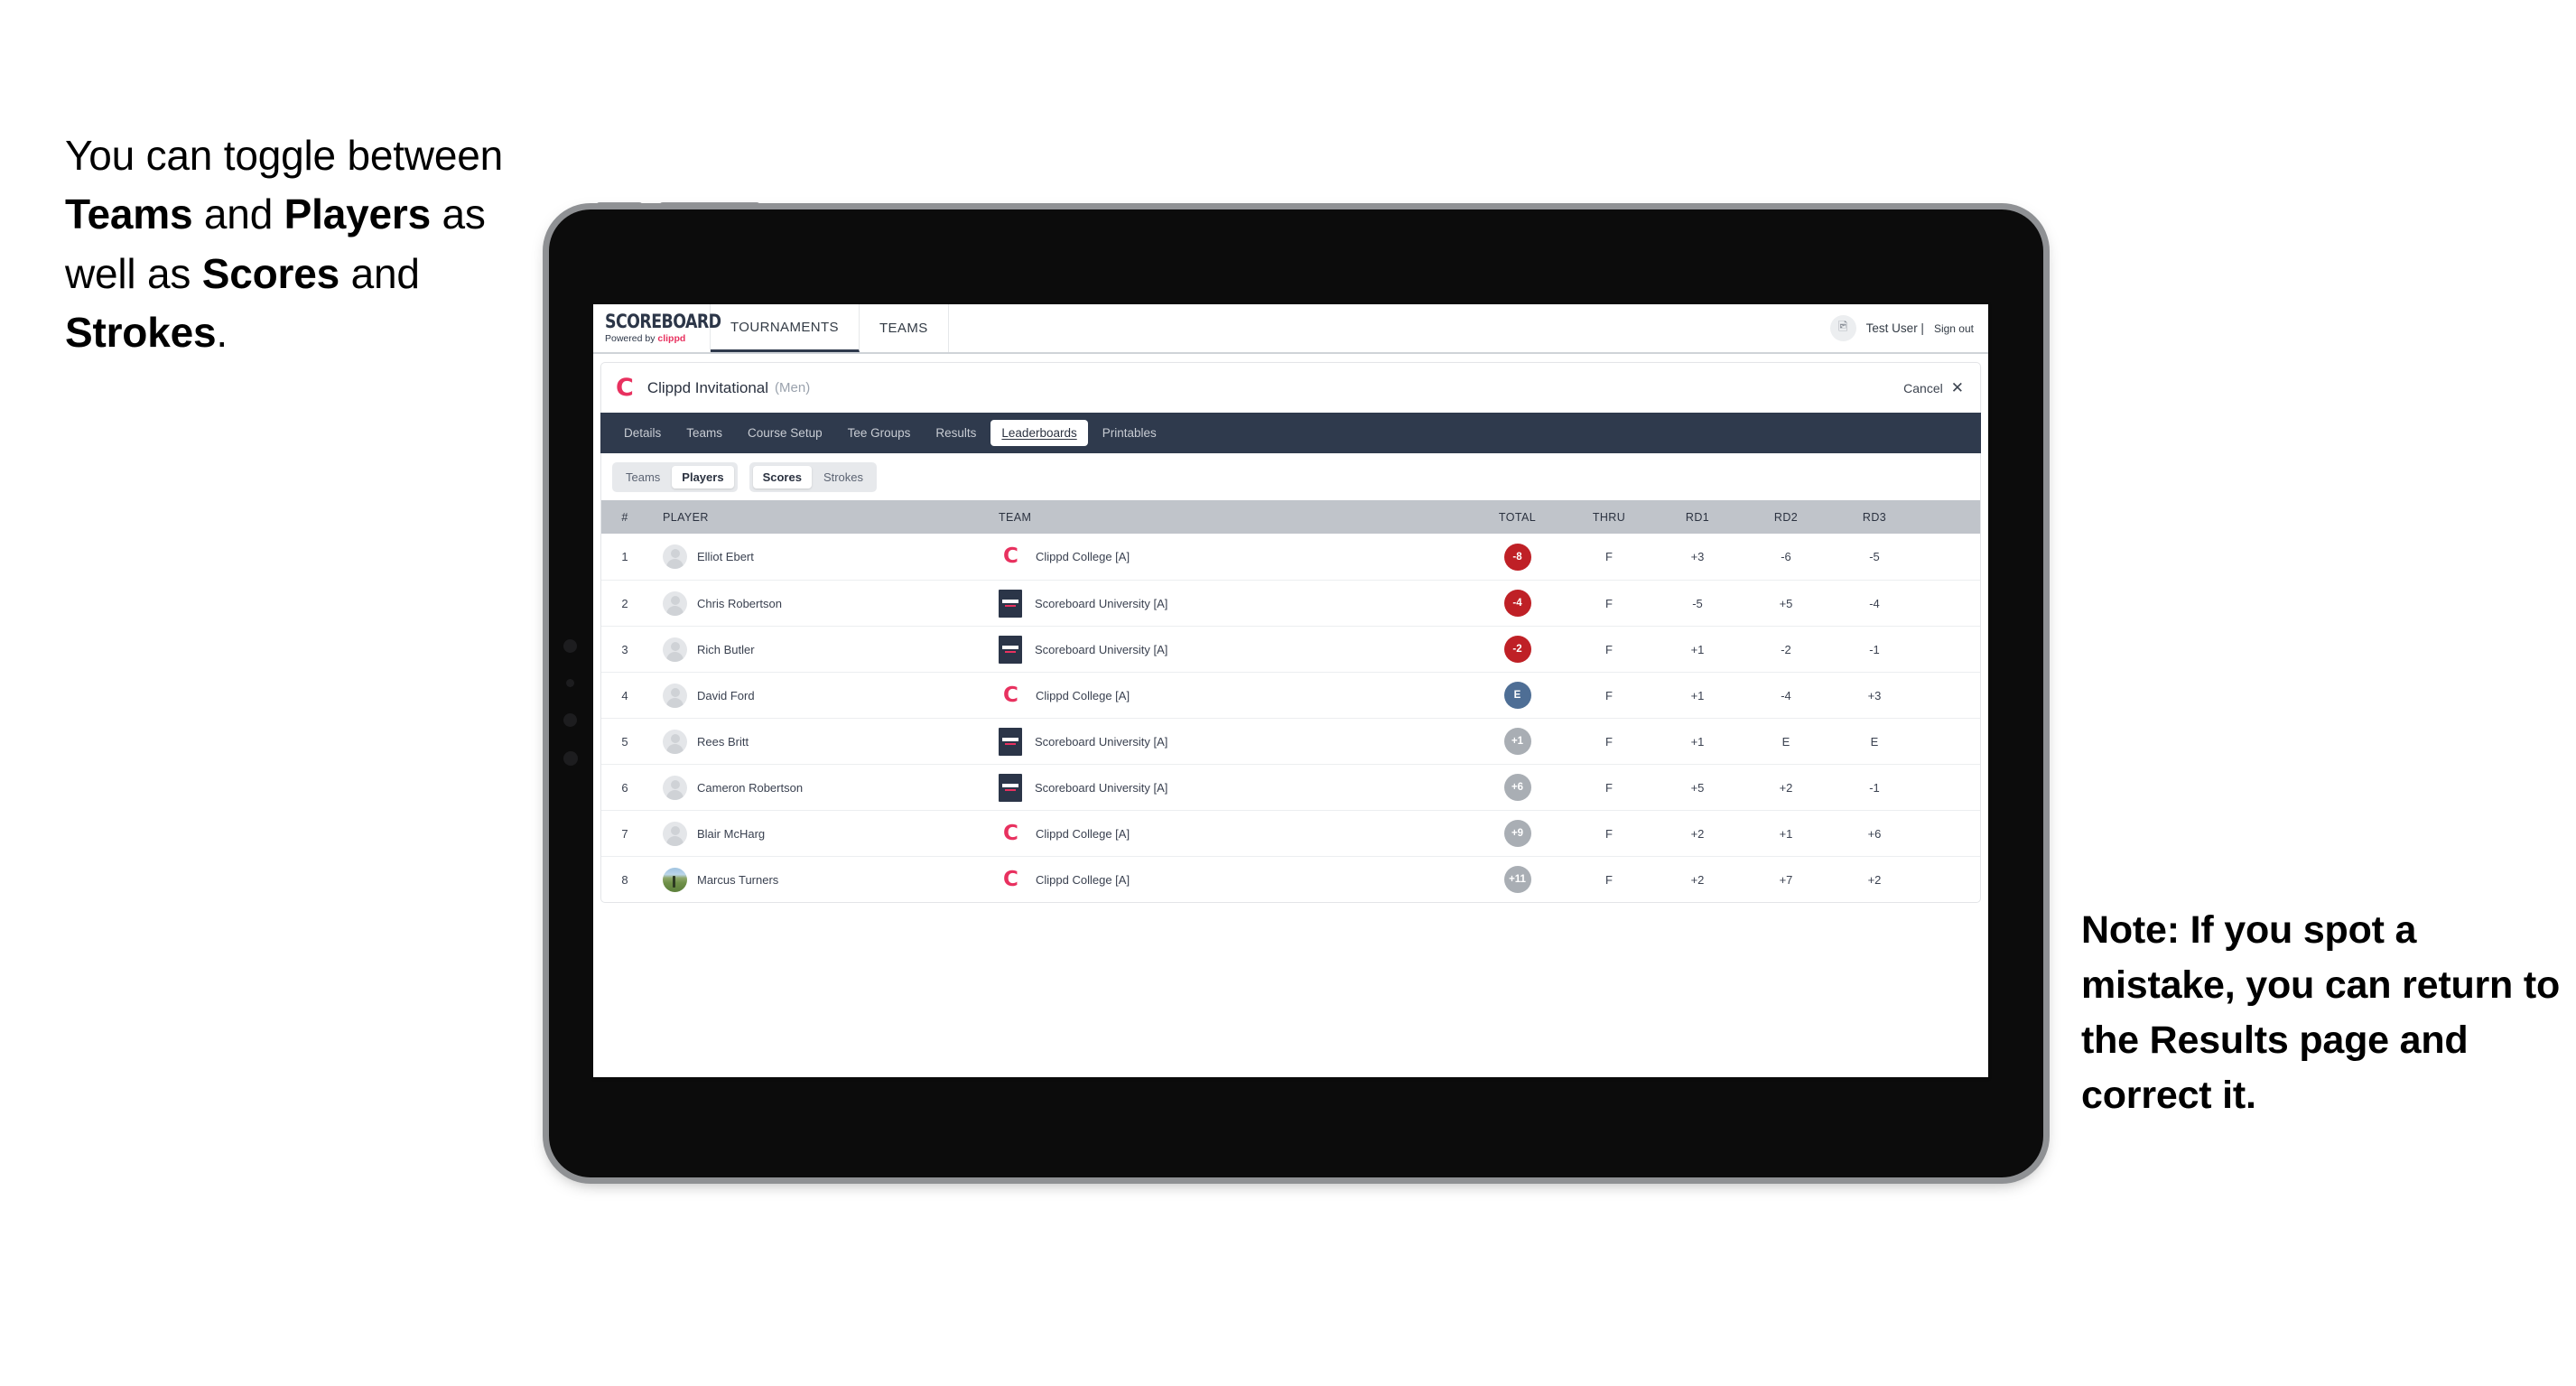 The image size is (2576, 1386). Describe the element at coordinates (819, 603) in the screenshot. I see `cell-player: Chris Robertson` at that location.